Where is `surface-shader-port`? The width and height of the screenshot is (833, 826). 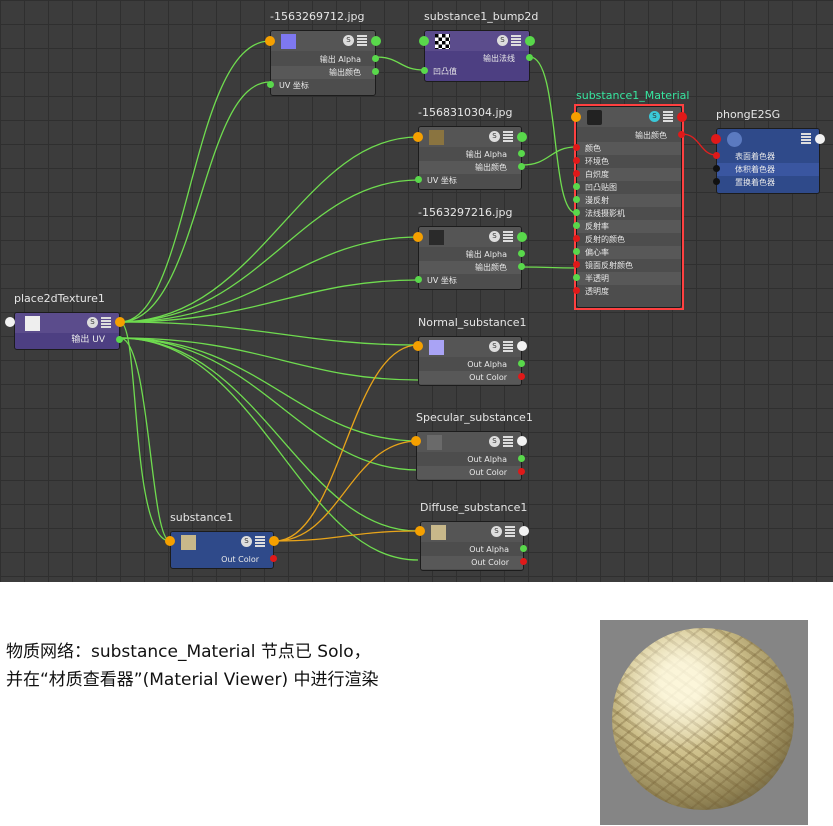
surface-shader-port is located at coordinates (716, 155).